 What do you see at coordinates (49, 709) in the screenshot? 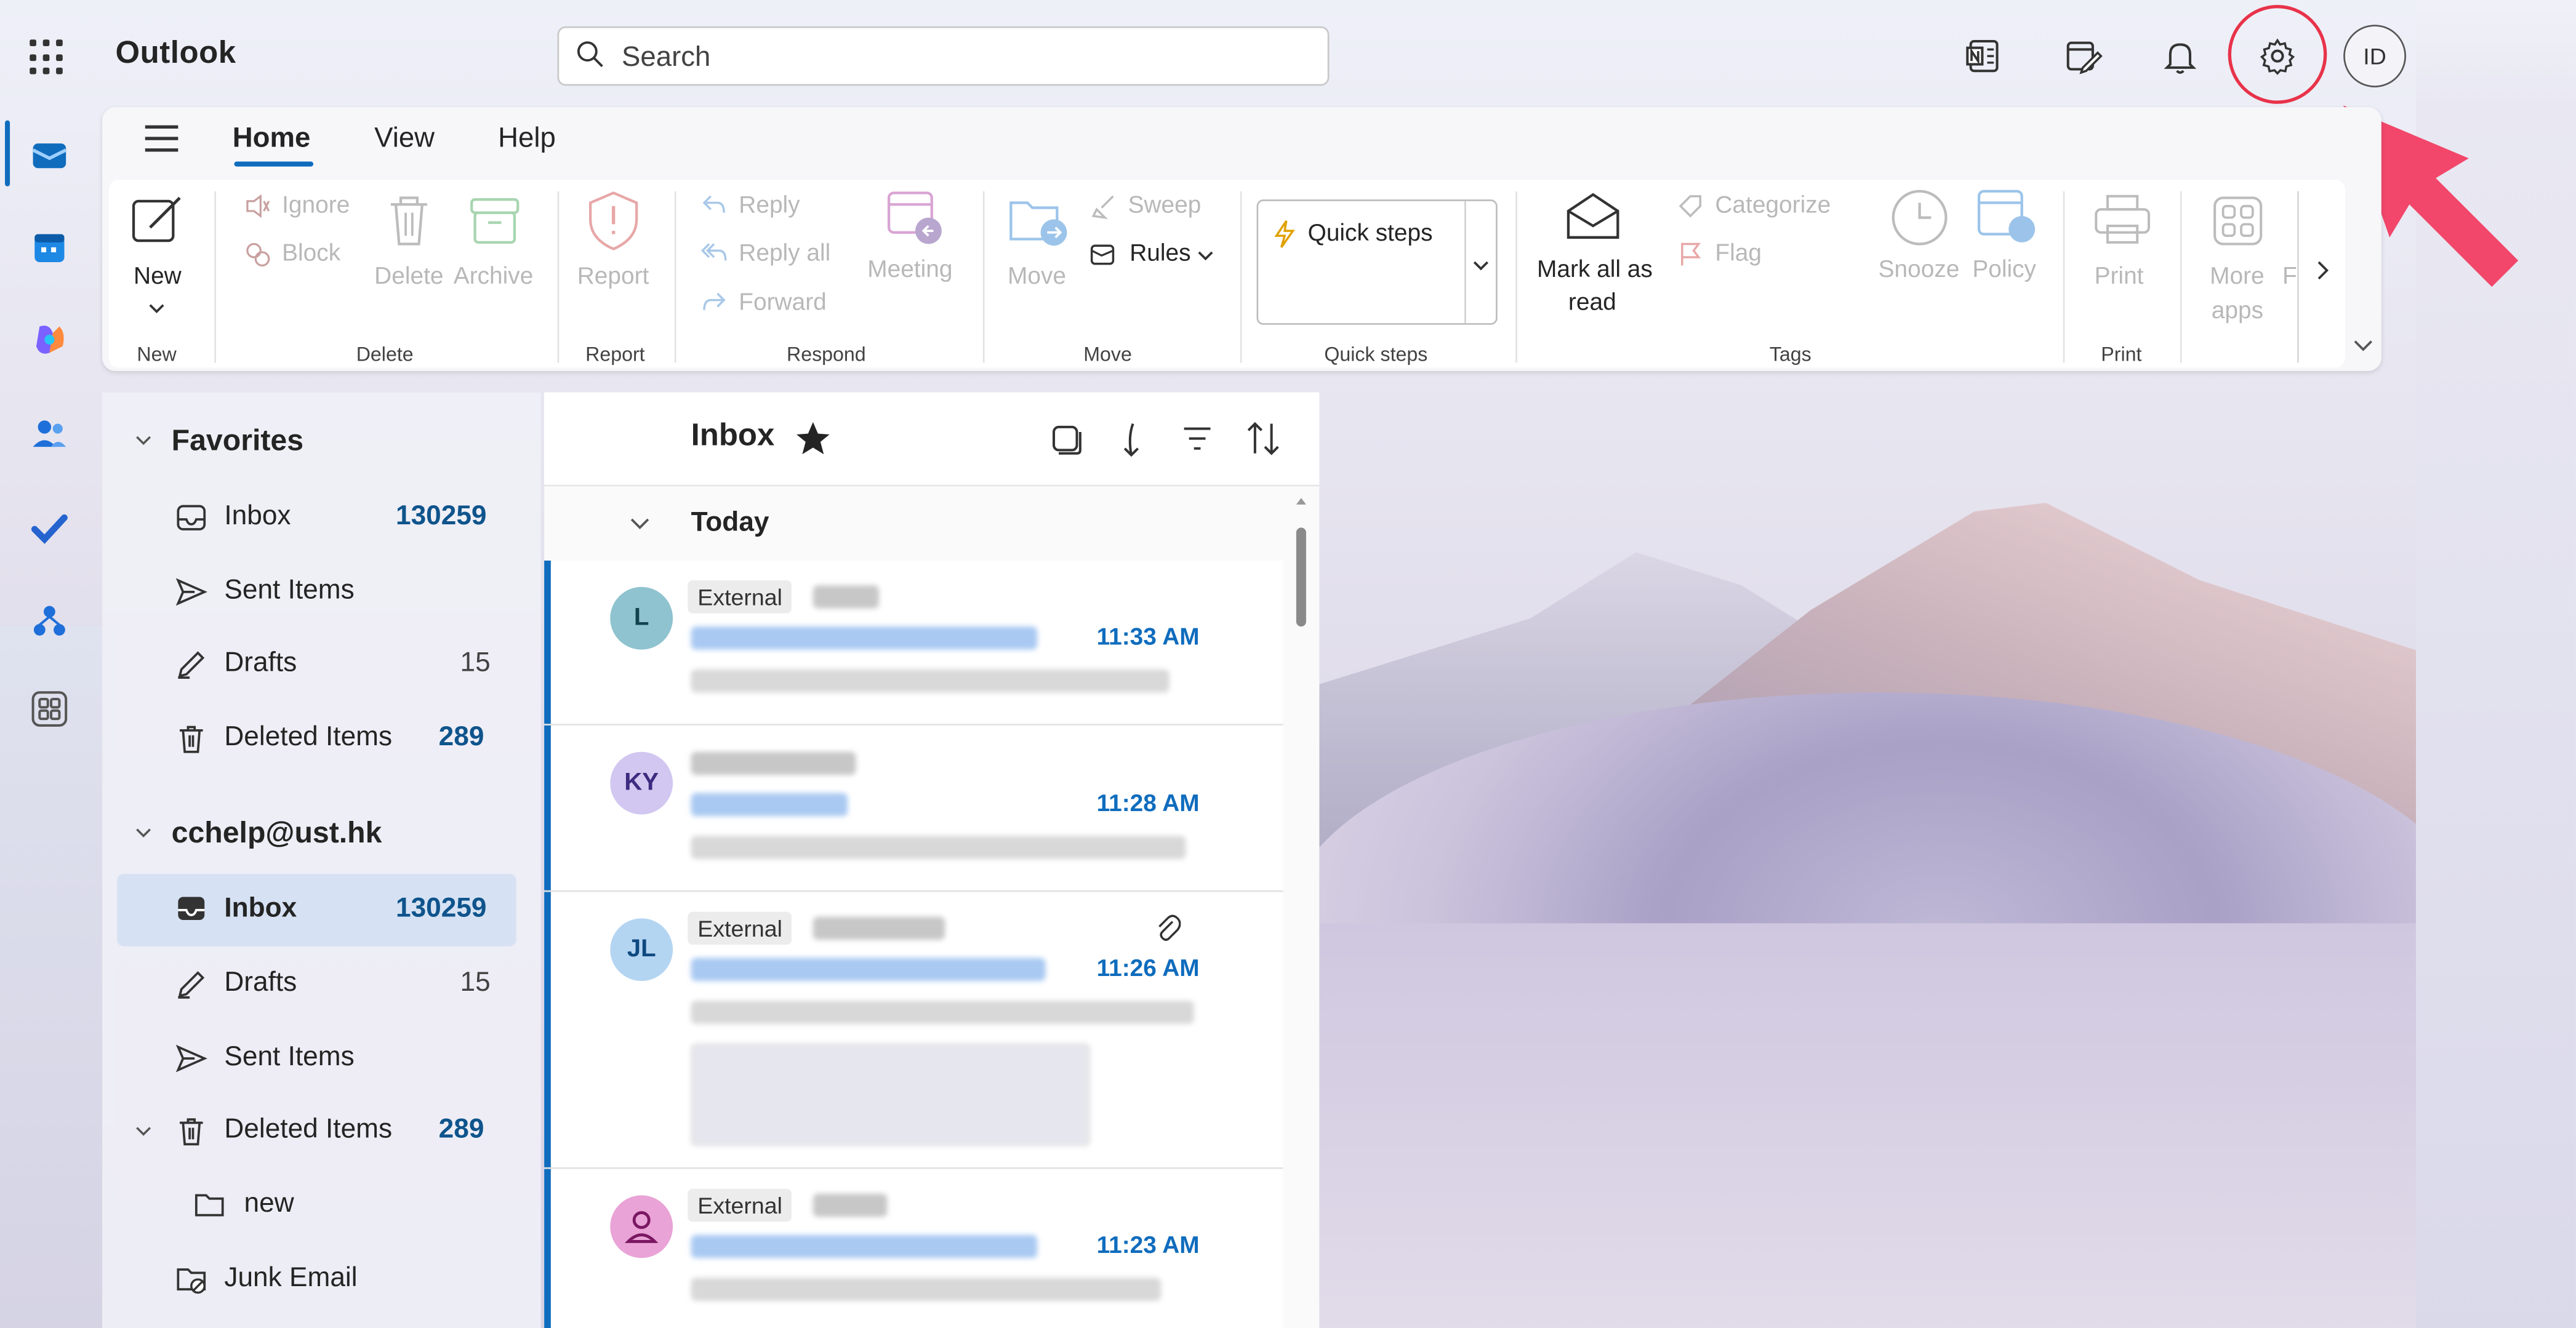
I see `more-apps-icon` at bounding box center [49, 709].